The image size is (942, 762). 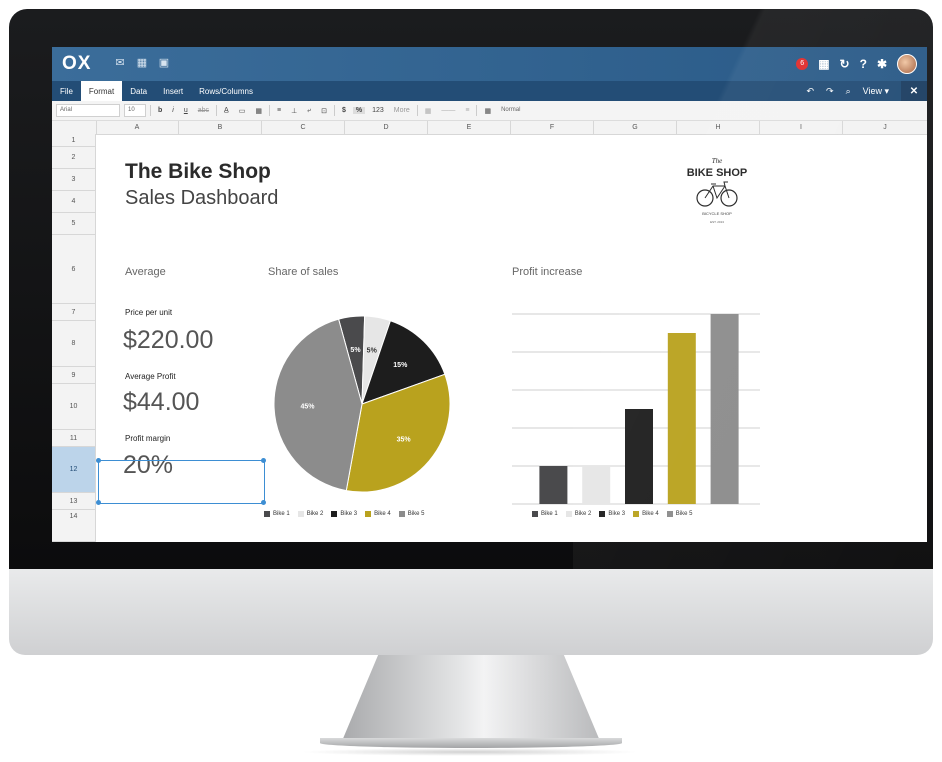 I want to click on pie-legend: Bike 1 Bike 2 Bike 3 Bike 4 Bike 5, so click(x=344, y=514).